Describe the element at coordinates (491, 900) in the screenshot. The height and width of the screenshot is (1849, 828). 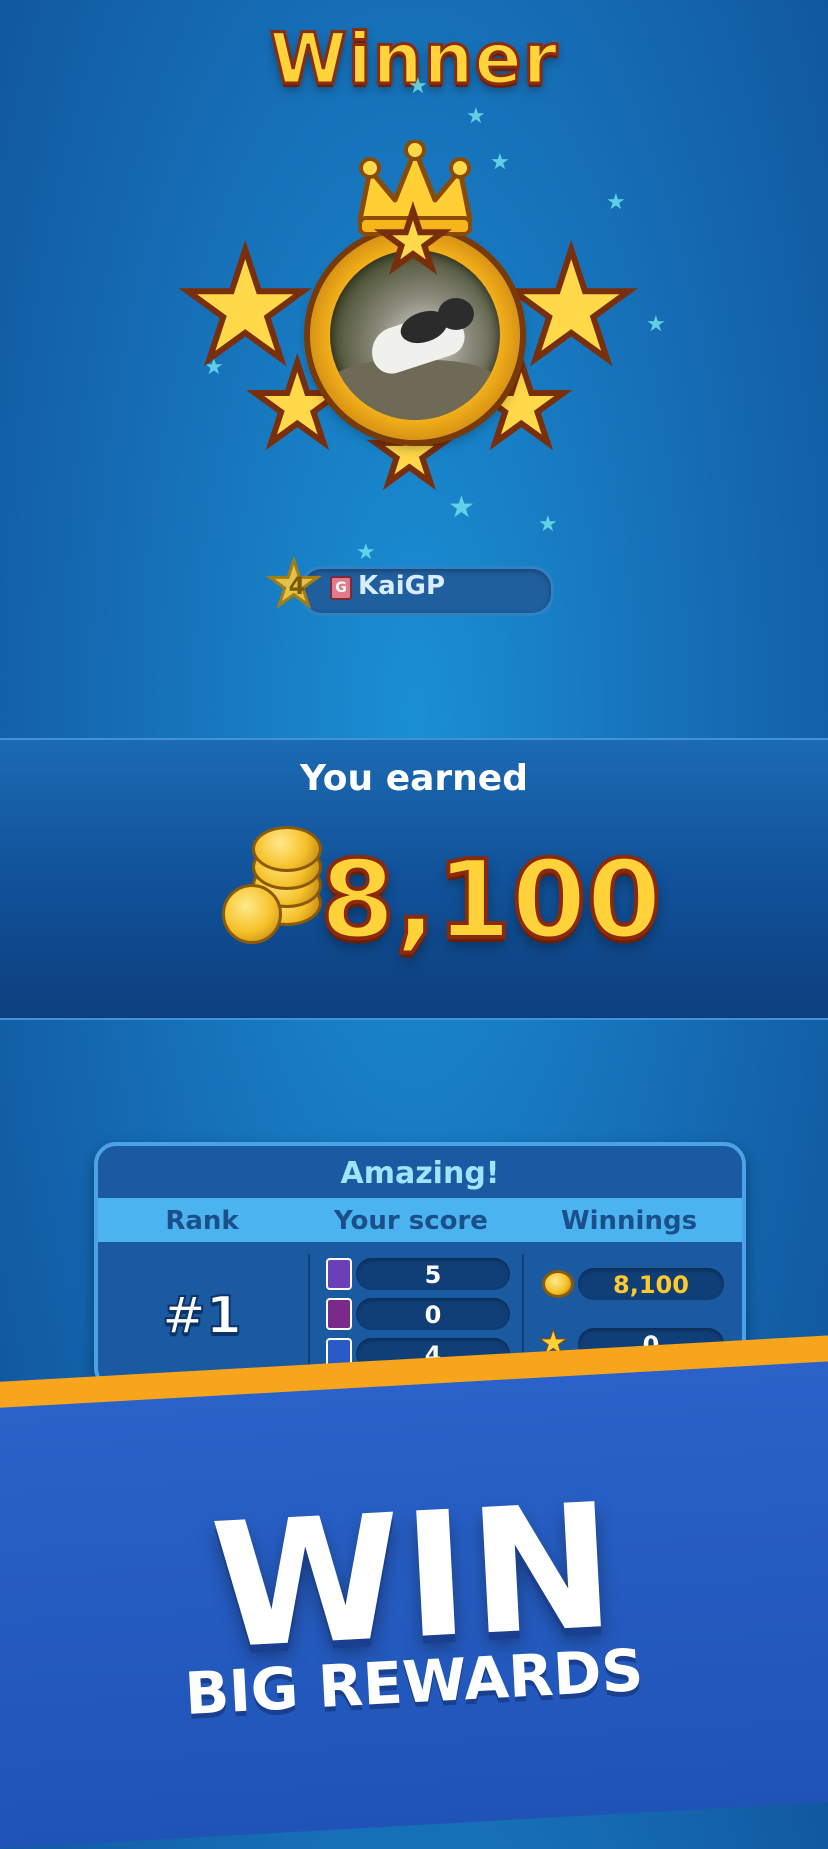
I see `earnings-amount: 8,100` at that location.